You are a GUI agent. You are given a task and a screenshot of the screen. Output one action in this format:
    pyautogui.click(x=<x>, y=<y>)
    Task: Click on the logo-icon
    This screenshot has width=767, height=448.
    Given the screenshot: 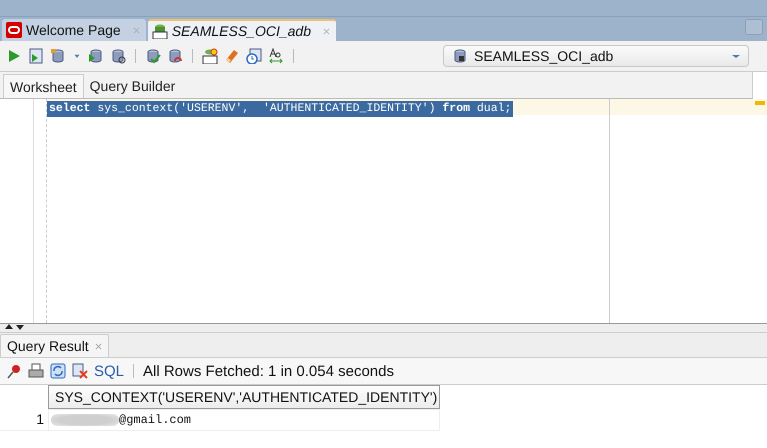 What is the action you would take?
    pyautogui.click(x=14, y=30)
    